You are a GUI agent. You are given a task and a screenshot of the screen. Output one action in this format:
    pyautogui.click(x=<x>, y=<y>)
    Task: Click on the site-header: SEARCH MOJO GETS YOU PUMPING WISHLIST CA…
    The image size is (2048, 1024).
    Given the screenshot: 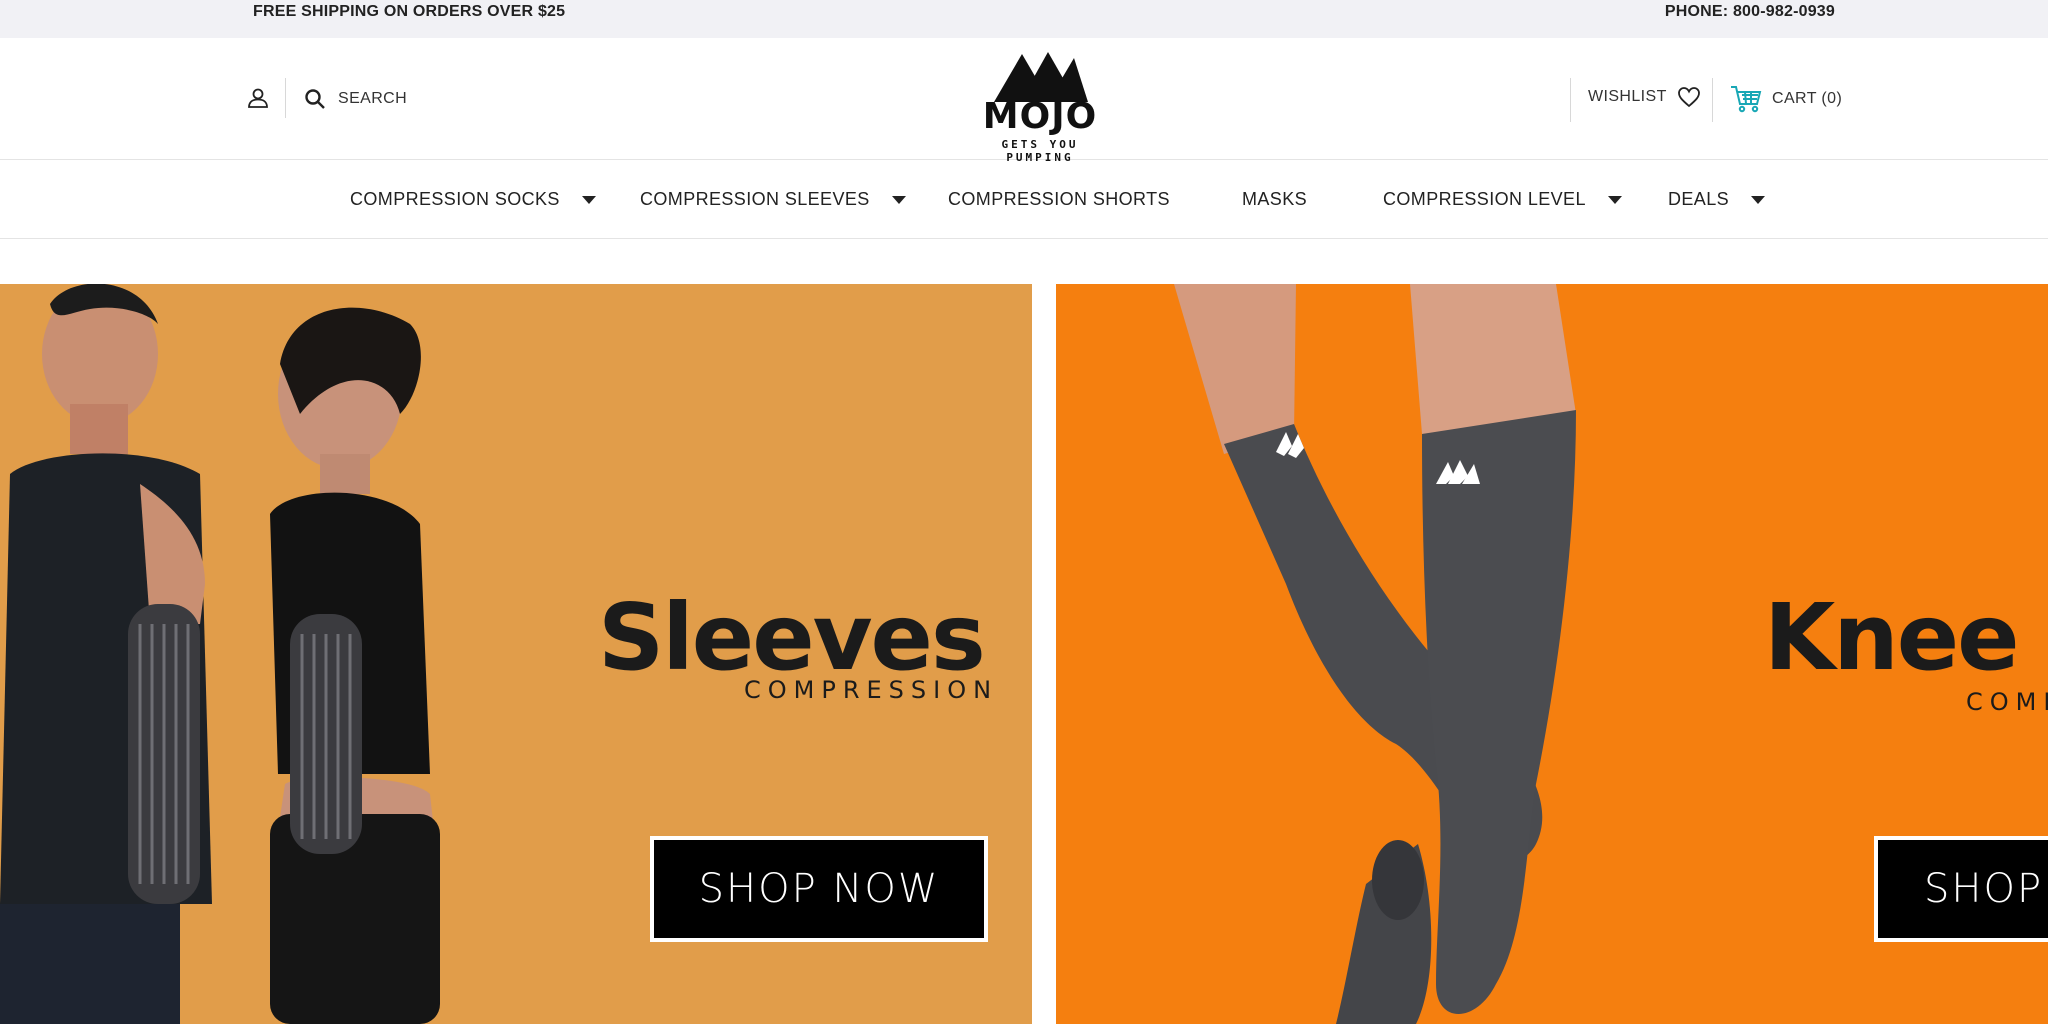 What is the action you would take?
    pyautogui.click(x=1024, y=101)
    